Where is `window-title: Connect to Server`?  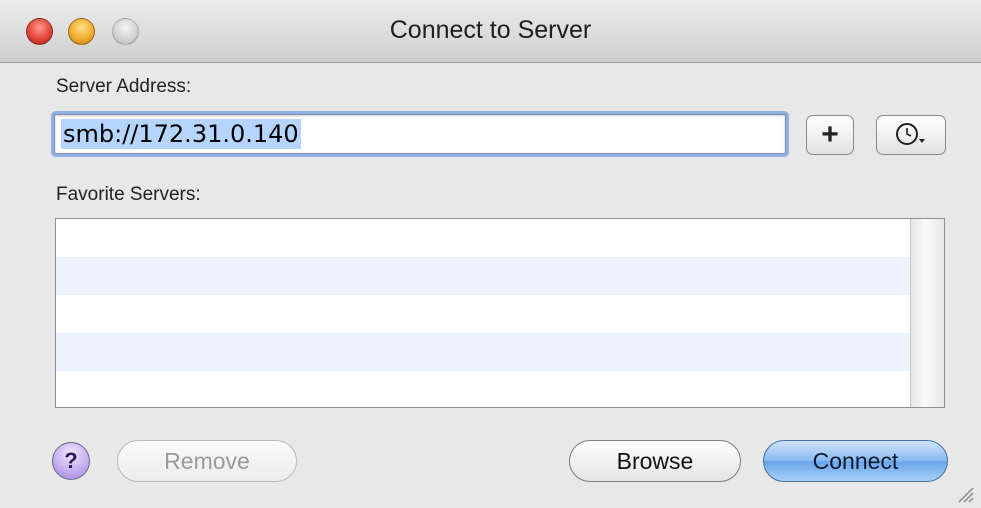 window-title: Connect to Server is located at coordinates (490, 30).